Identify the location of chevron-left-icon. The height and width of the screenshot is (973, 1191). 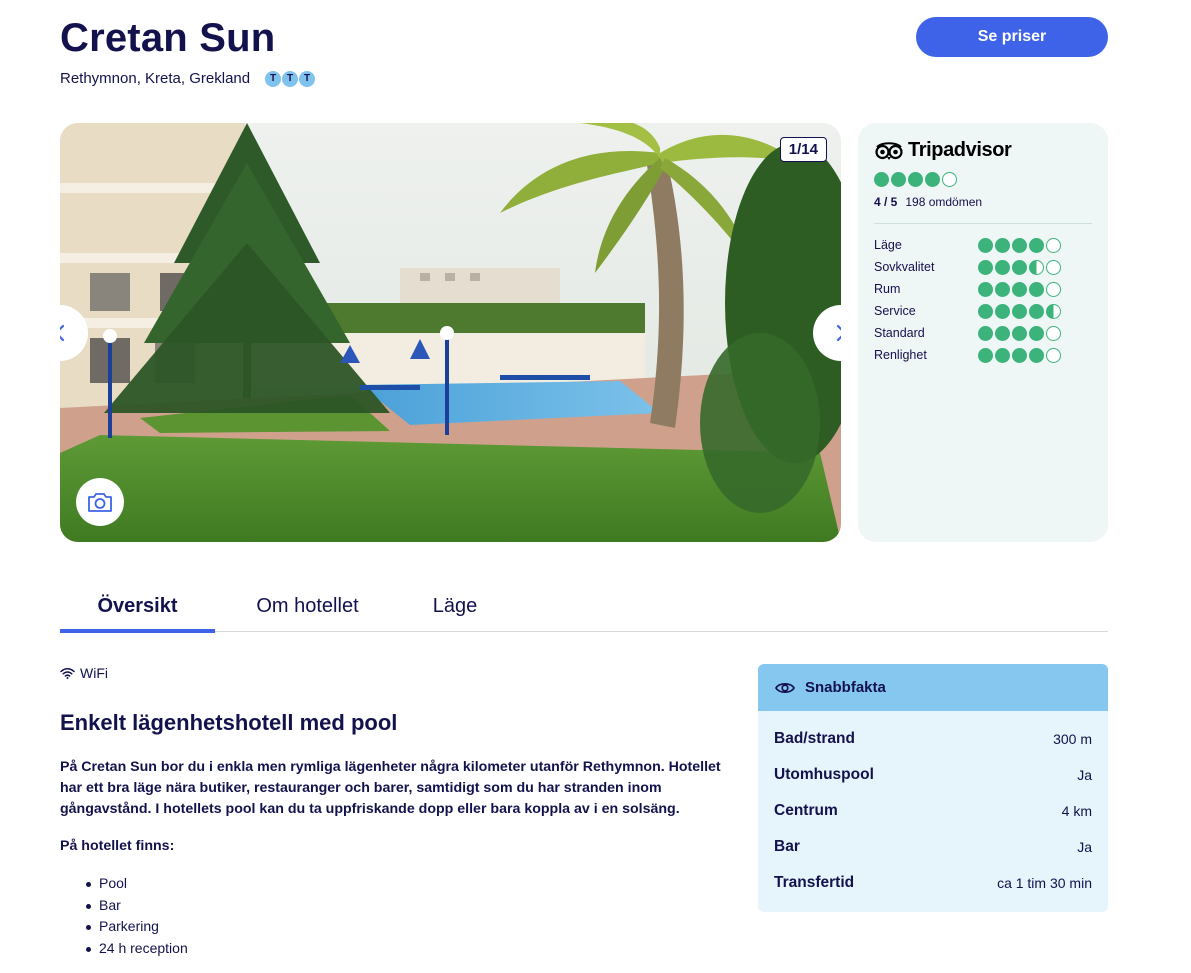
(62, 333).